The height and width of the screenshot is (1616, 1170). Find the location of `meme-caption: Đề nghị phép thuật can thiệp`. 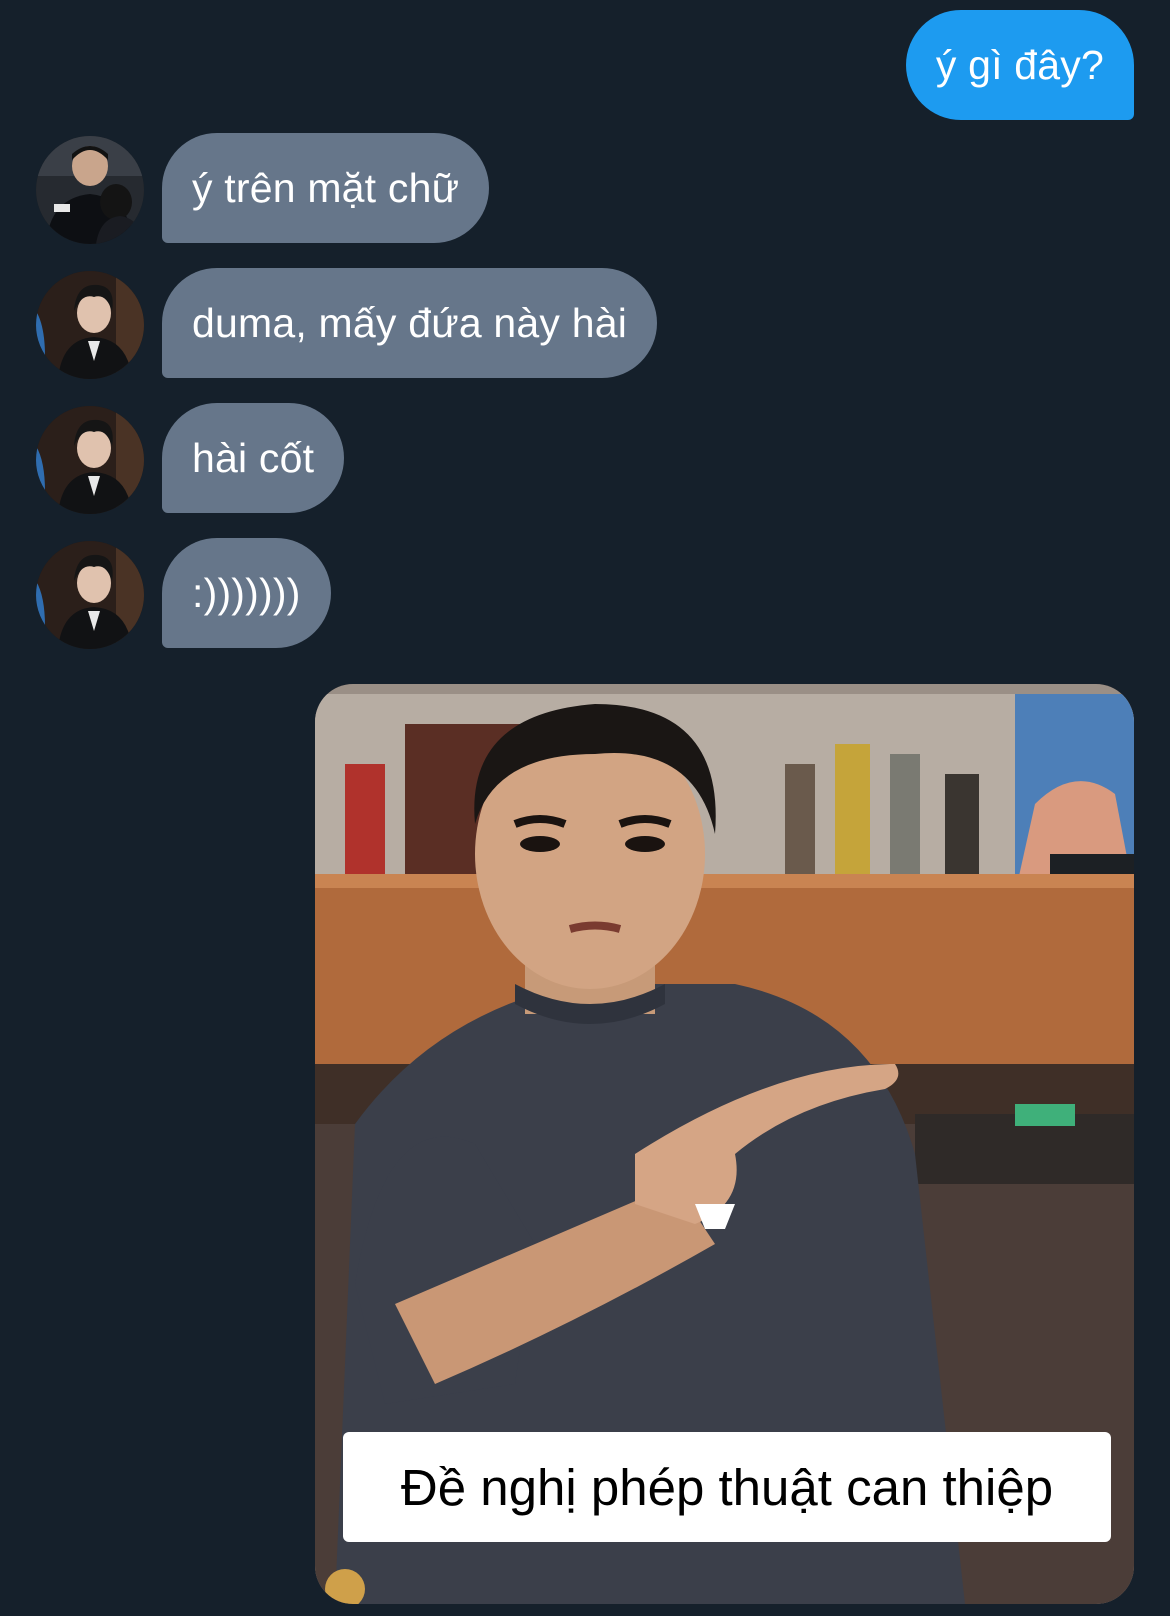

meme-caption: Đề nghị phép thuật can thiệp is located at coordinates (727, 1487).